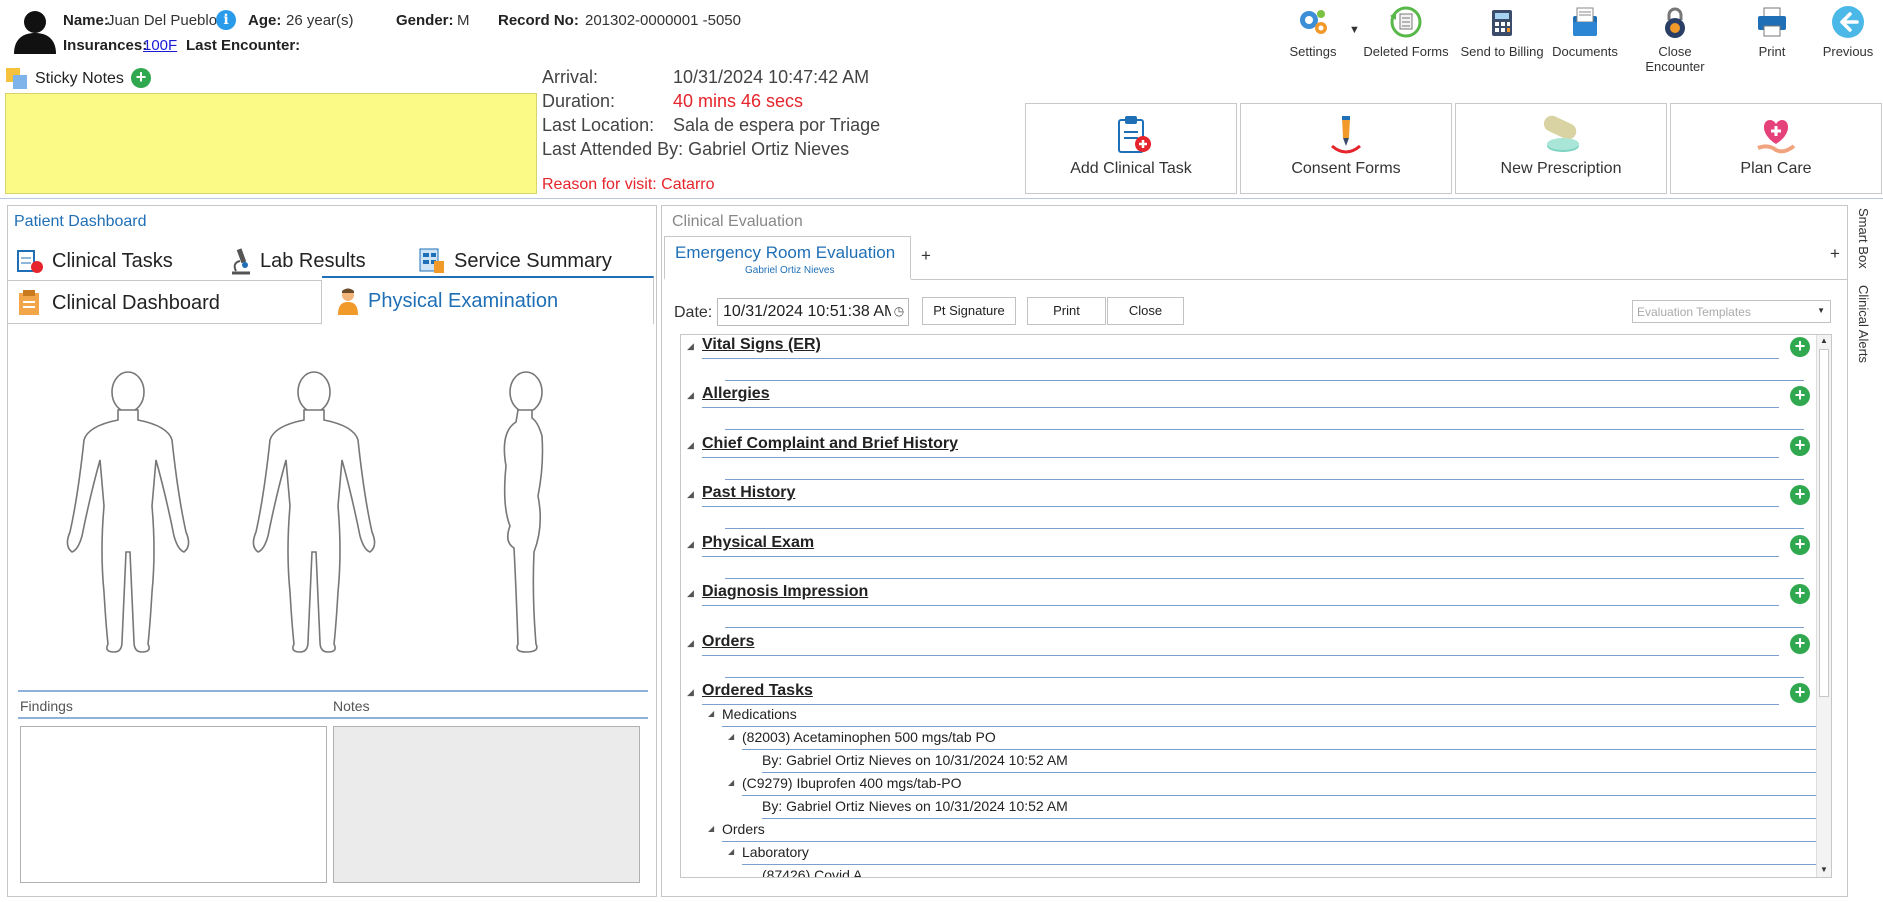  I want to click on add-diagnosis-button: +, so click(1800, 594).